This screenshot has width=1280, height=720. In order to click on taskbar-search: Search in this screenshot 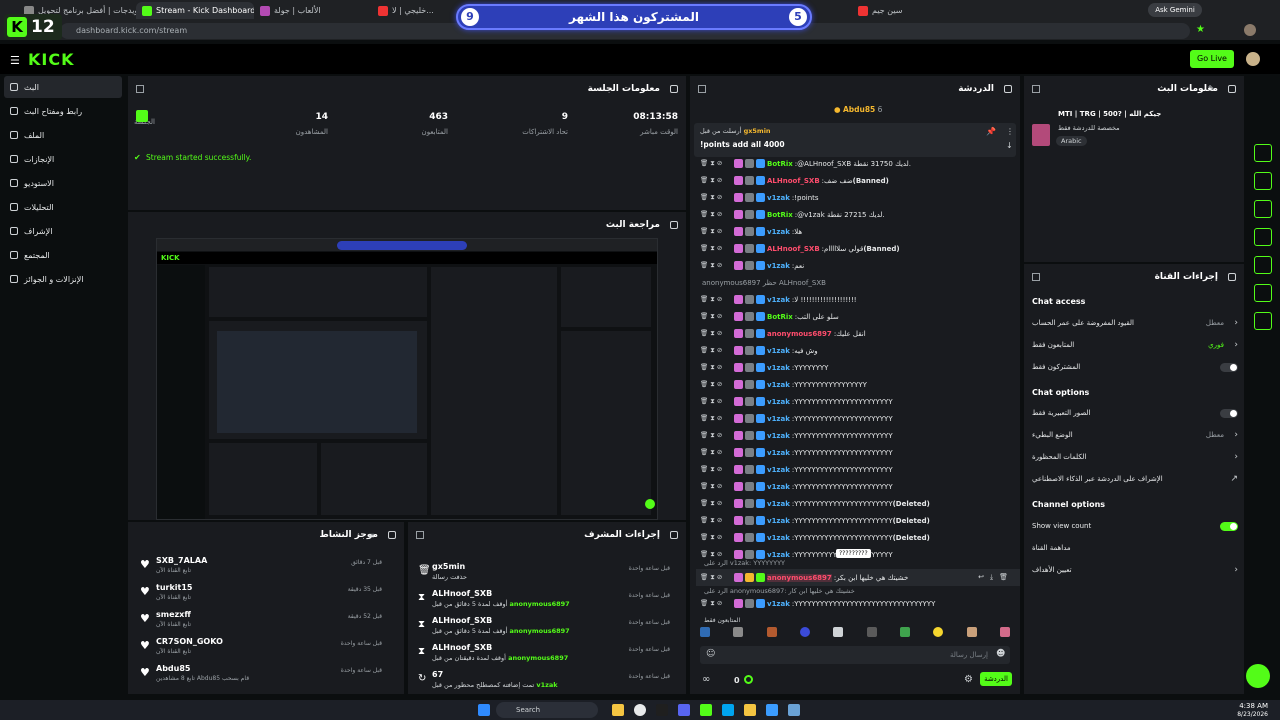, I will do `click(547, 710)`.